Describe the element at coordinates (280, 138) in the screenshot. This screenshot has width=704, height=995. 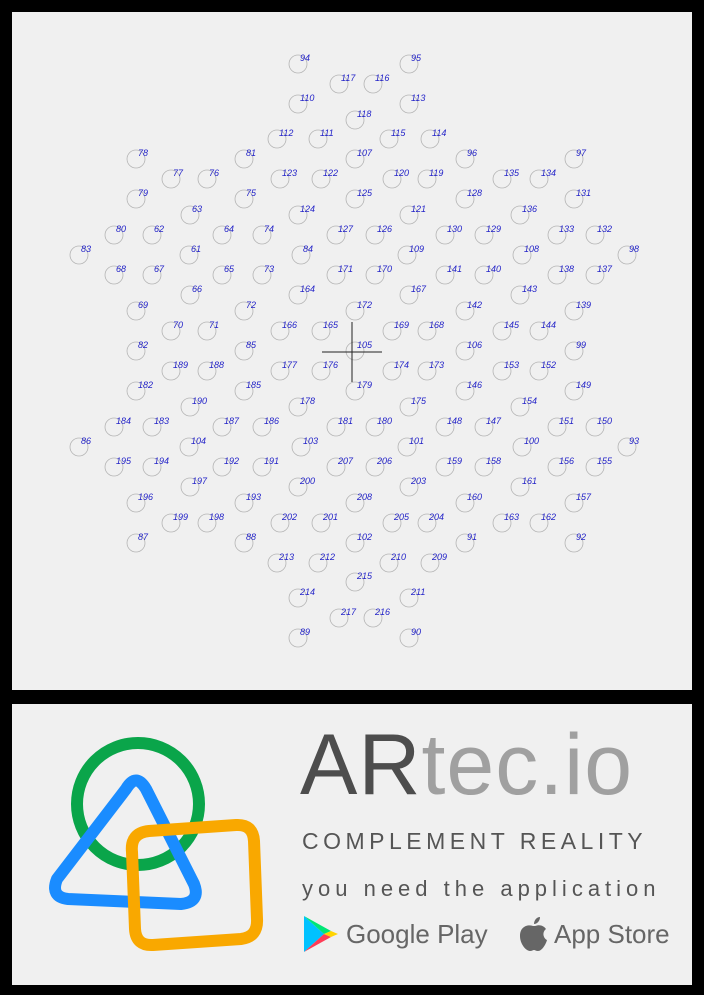
I see `marker-112: 112` at that location.